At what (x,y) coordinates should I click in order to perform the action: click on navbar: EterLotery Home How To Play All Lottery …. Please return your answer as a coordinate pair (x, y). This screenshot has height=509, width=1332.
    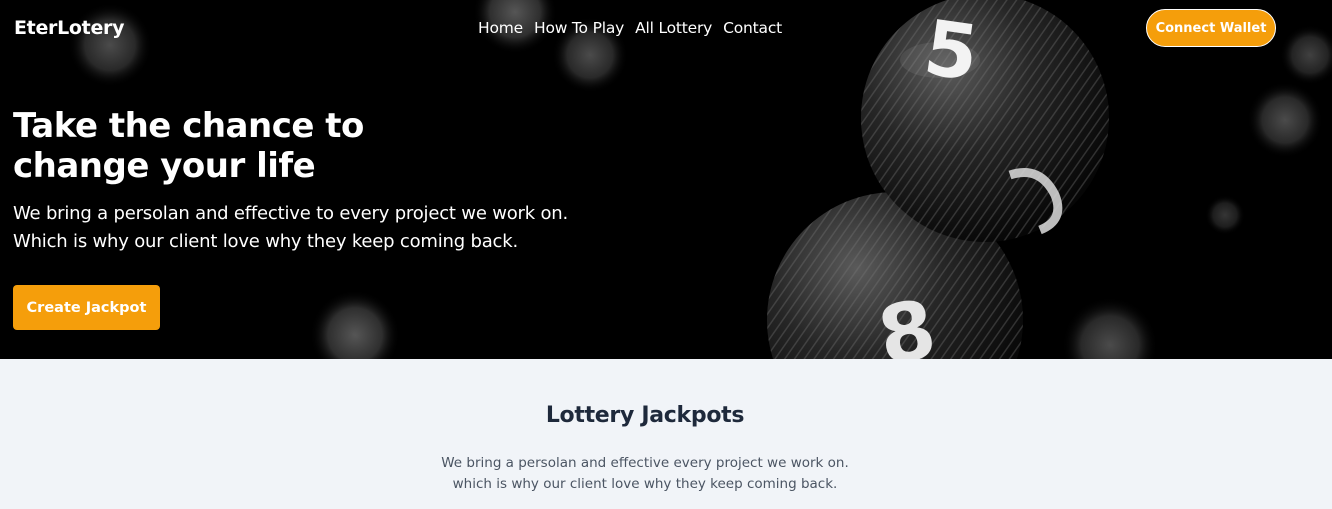
    Looking at the image, I should click on (666, 29).